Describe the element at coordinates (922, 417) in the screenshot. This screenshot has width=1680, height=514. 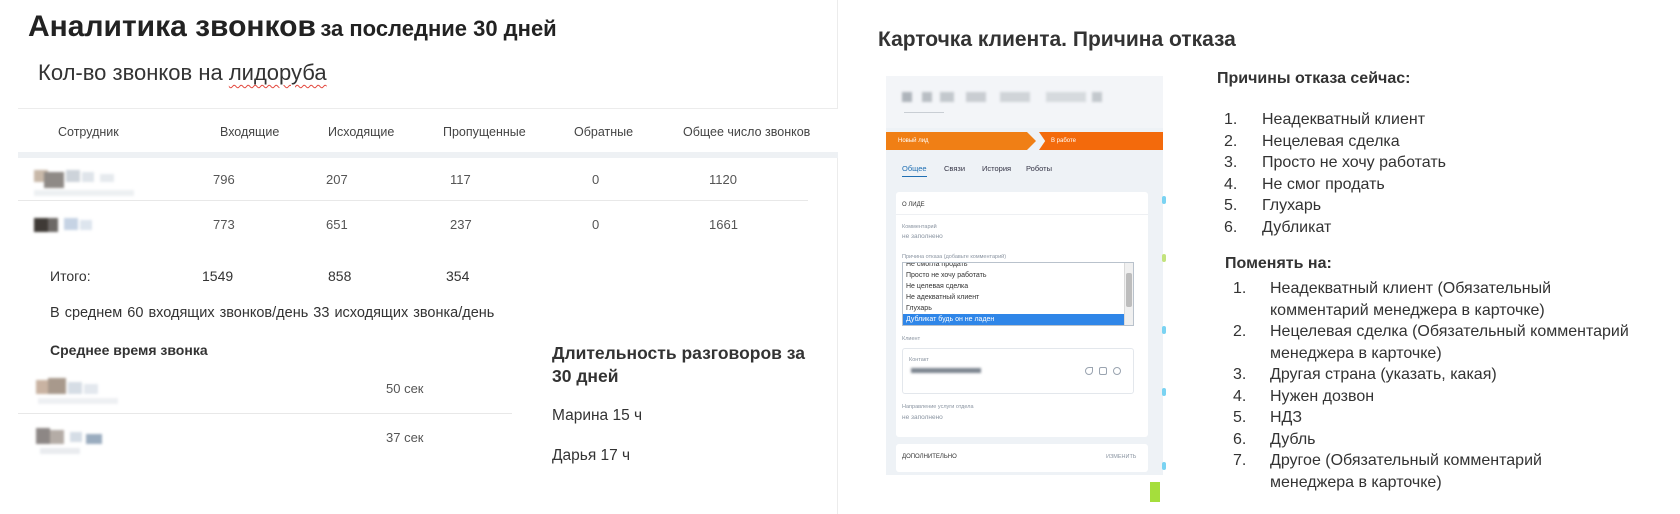
I see `service-value: не заполнено` at that location.